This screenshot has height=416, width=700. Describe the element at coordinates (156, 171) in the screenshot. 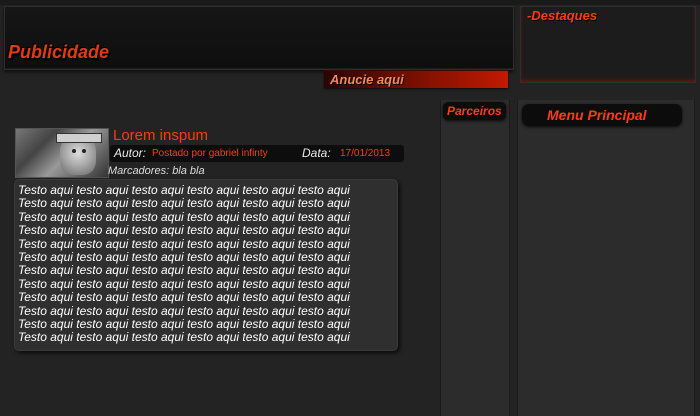

I see `post-tags: Marcadores: bla bla` at that location.